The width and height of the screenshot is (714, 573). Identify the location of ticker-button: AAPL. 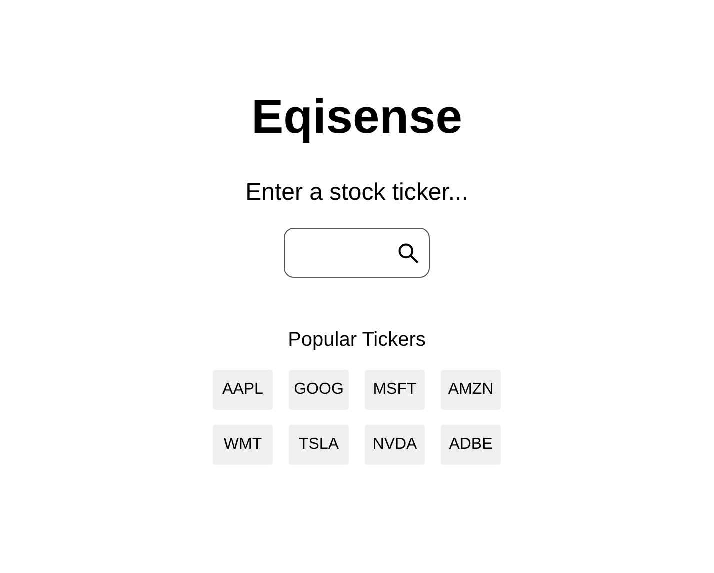
(243, 390).